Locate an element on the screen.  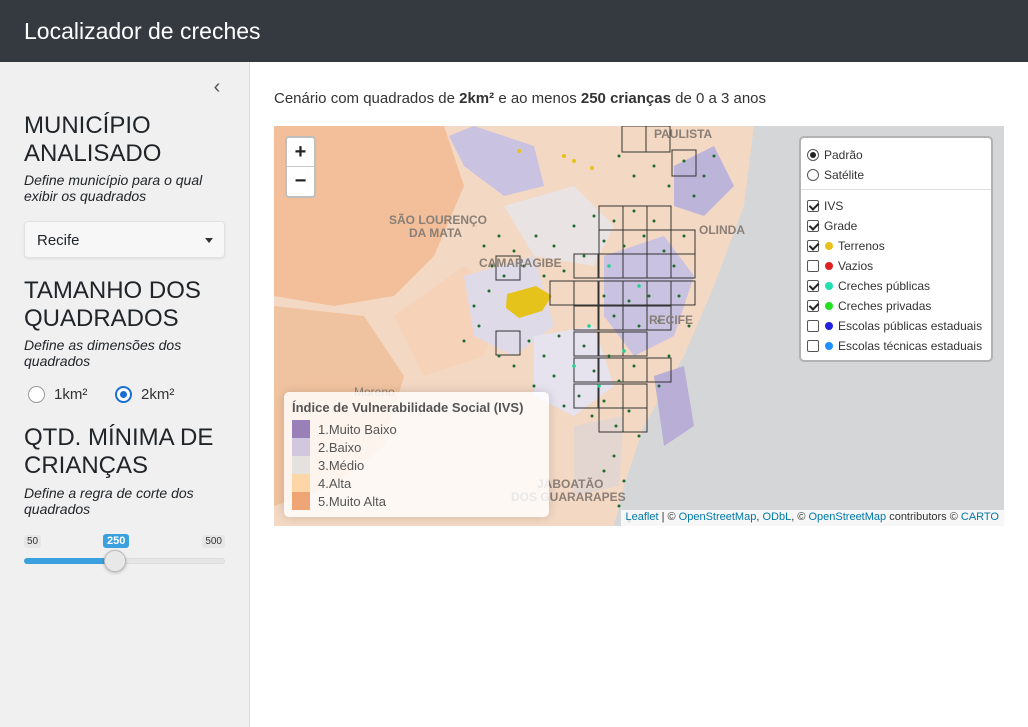
overlay-label: Grade is located at coordinates (841, 226).